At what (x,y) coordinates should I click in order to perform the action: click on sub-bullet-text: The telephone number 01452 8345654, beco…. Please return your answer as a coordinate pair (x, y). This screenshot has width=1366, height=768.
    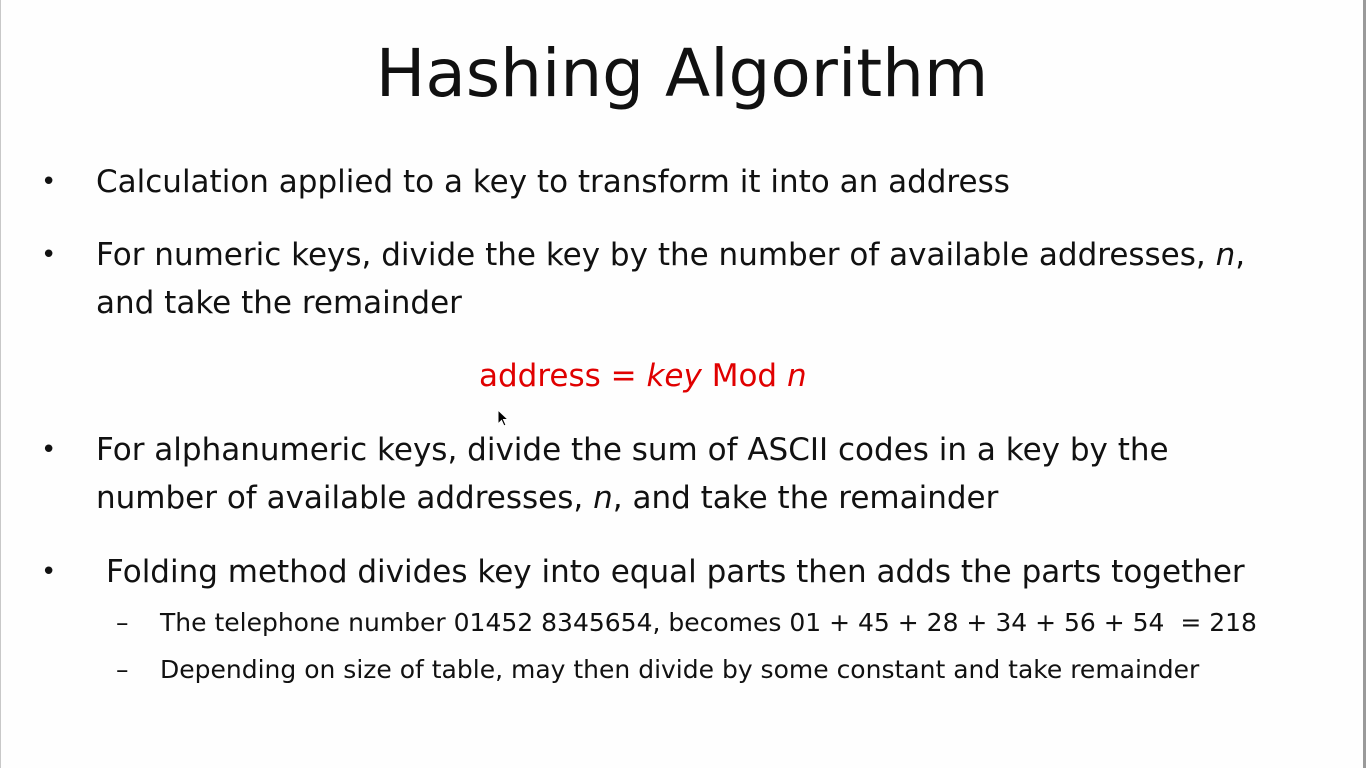
    Looking at the image, I should click on (708, 622).